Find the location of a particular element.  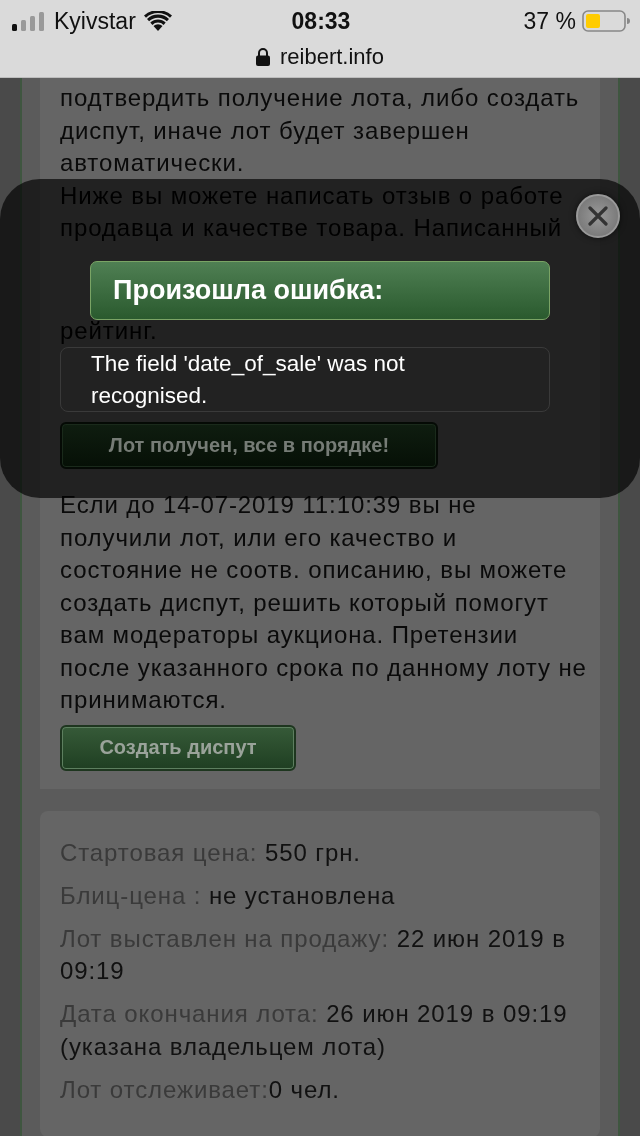

notice-text: принимаются. is located at coordinates (144, 700).